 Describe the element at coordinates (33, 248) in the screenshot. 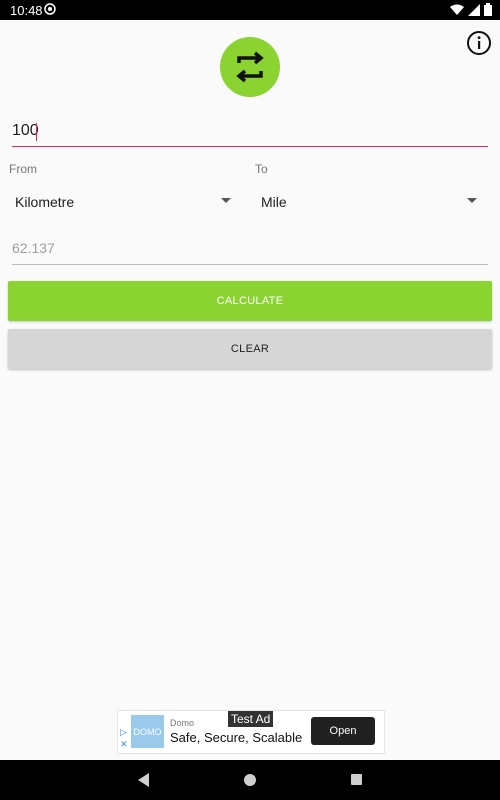

I see `result-value: 62.137` at that location.